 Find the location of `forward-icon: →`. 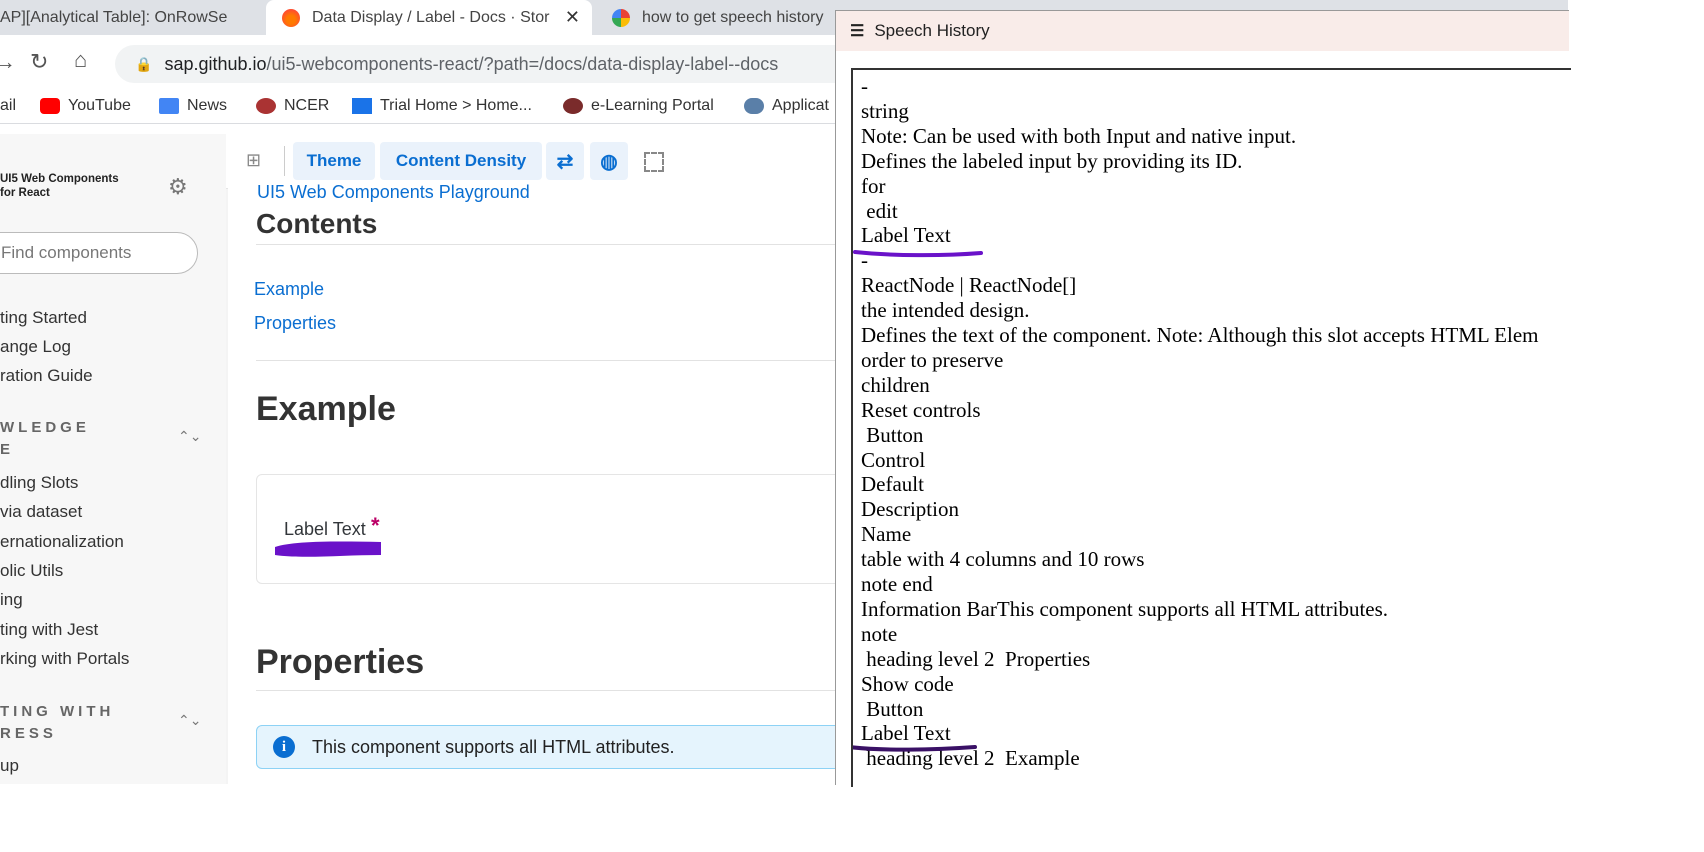

forward-icon: → is located at coordinates (8, 62).